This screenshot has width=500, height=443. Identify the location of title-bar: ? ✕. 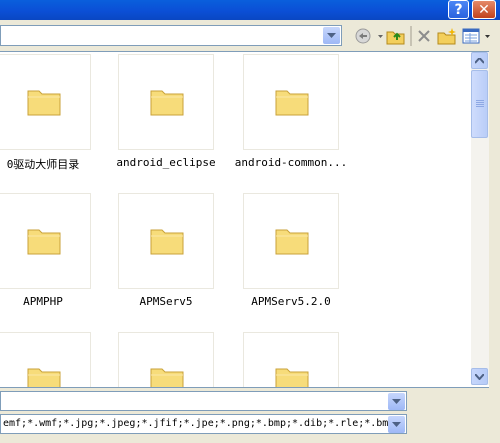
(250, 10).